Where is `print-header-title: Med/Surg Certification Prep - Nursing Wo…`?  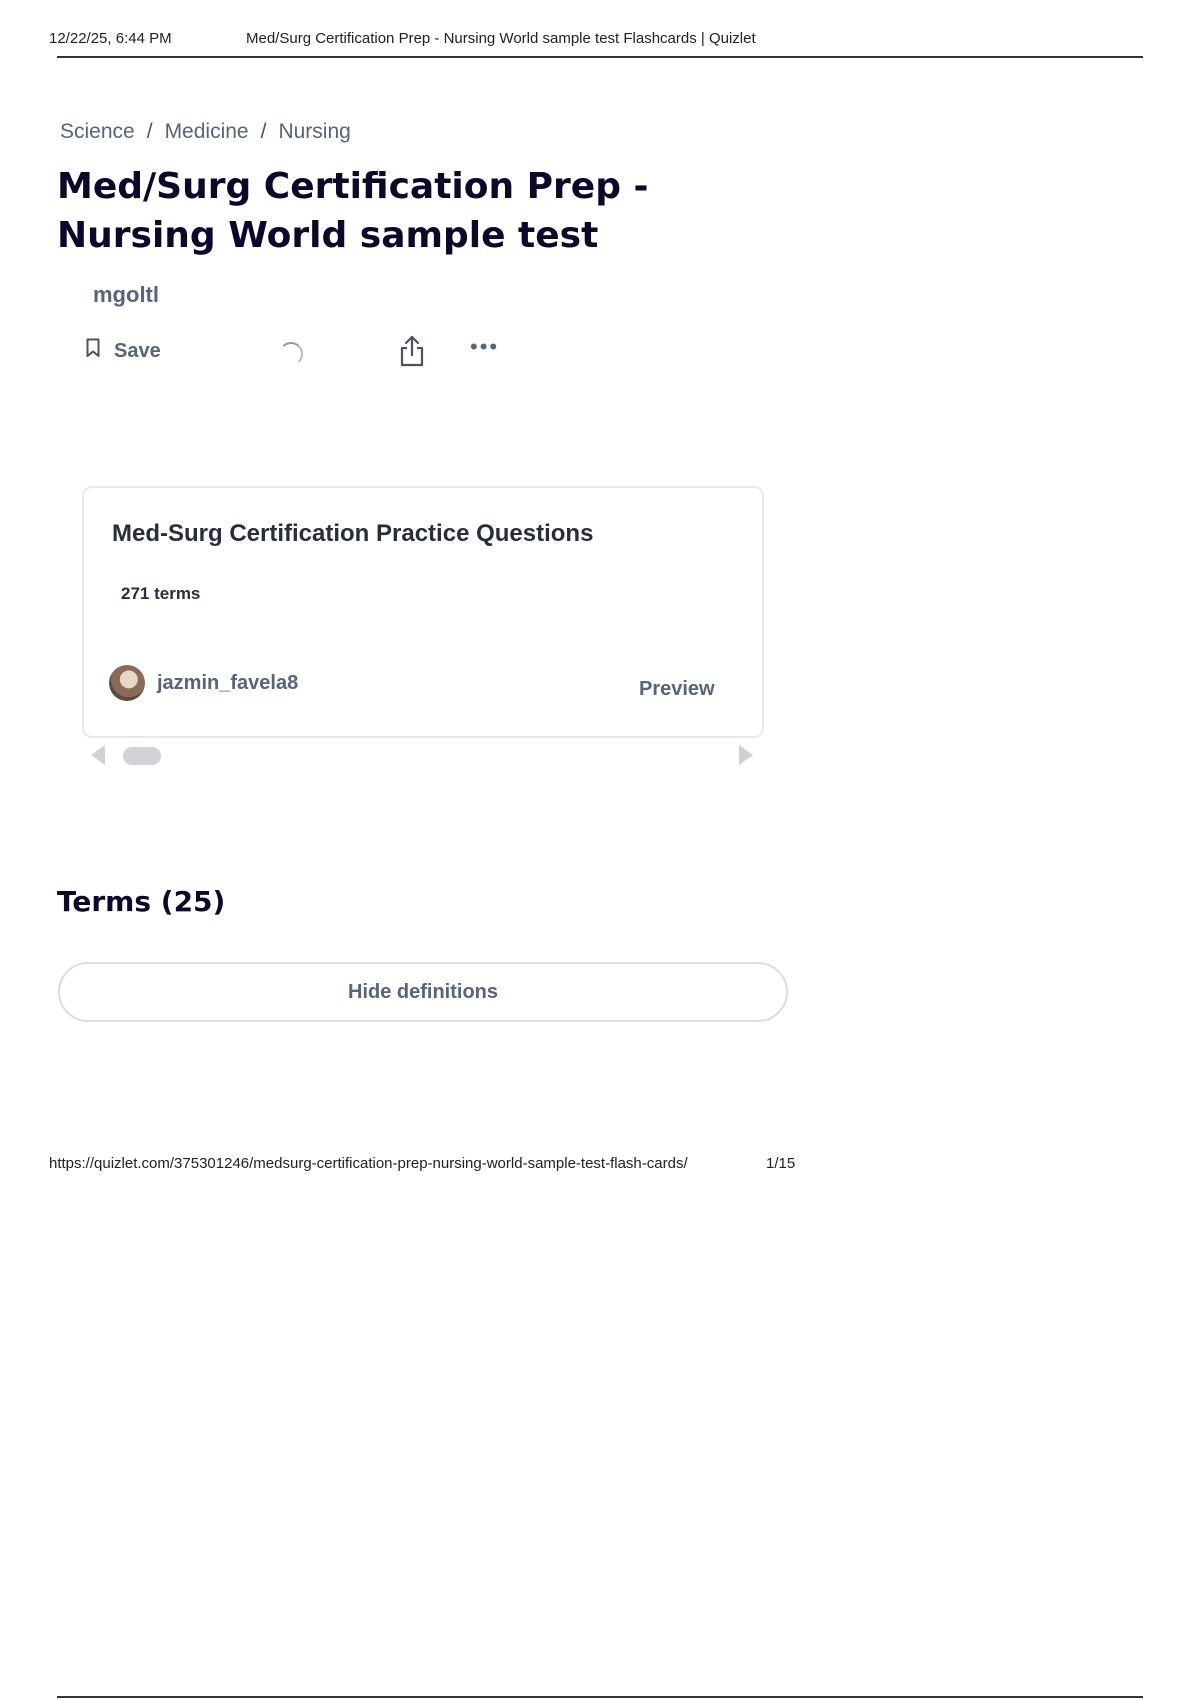
print-header-title: Med/Surg Certification Prep - Nursing Wo… is located at coordinates (501, 38).